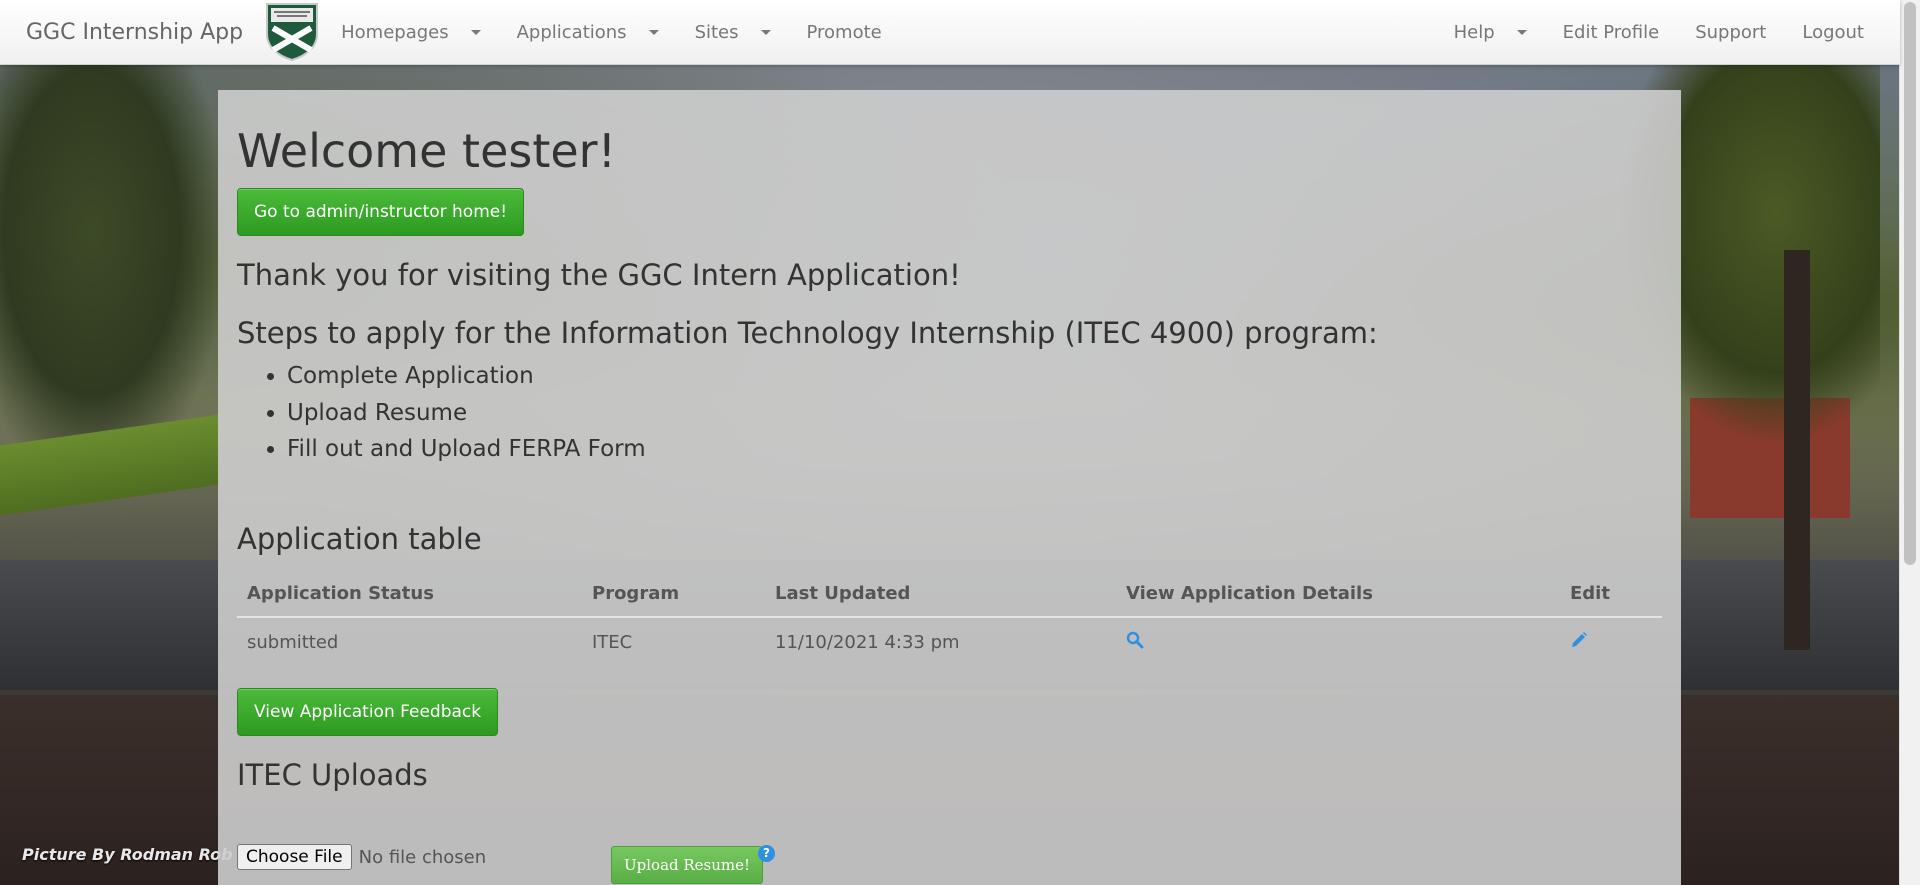 This screenshot has height=885, width=1920. I want to click on col-last-updated: Last Updated, so click(940, 594).